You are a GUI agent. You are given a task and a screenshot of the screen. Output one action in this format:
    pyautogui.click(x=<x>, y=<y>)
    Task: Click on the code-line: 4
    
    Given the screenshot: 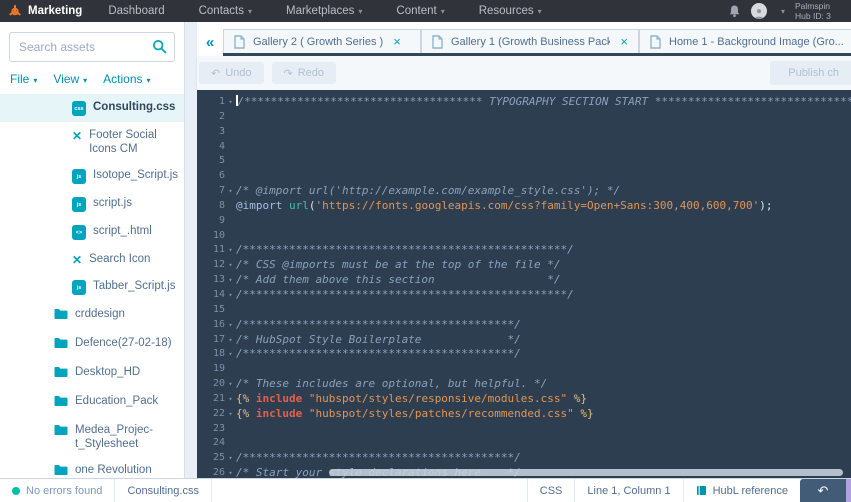 What is the action you would take?
    pyautogui.click(x=524, y=147)
    